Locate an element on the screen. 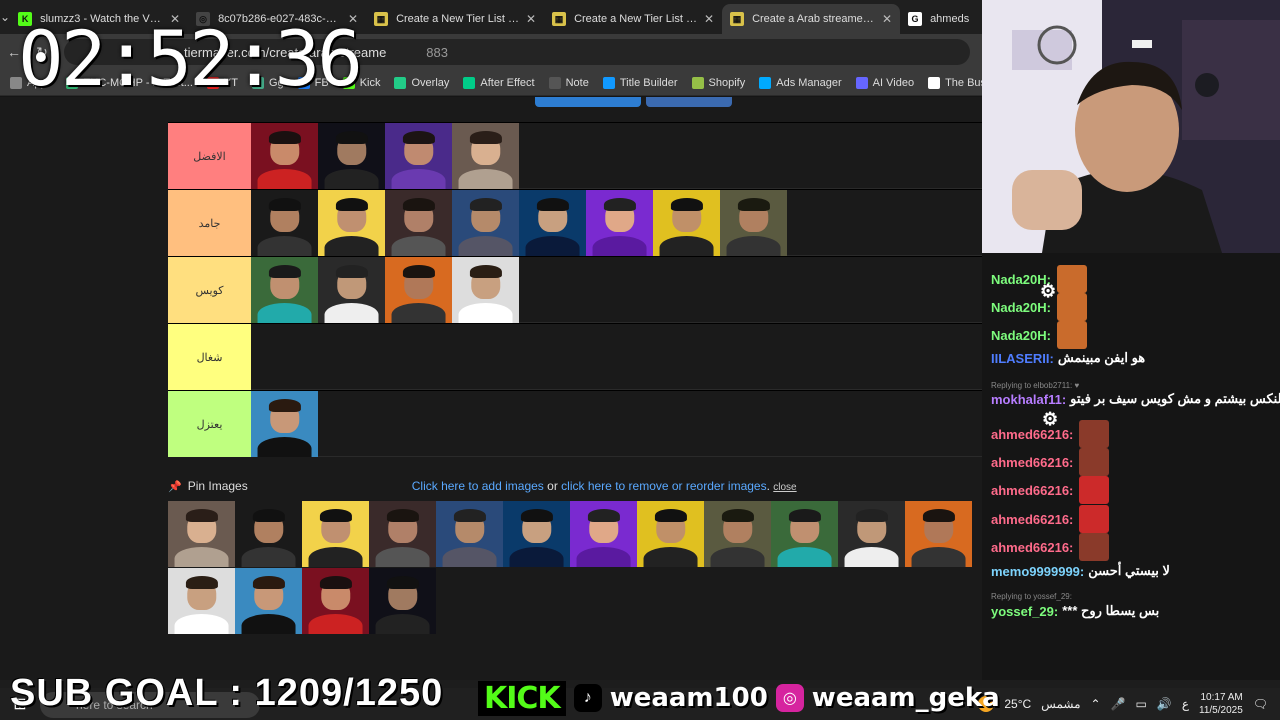 Image resolution: width=1280 pixels, height=720 pixels. chat-emote-icon is located at coordinates (1071, 307).